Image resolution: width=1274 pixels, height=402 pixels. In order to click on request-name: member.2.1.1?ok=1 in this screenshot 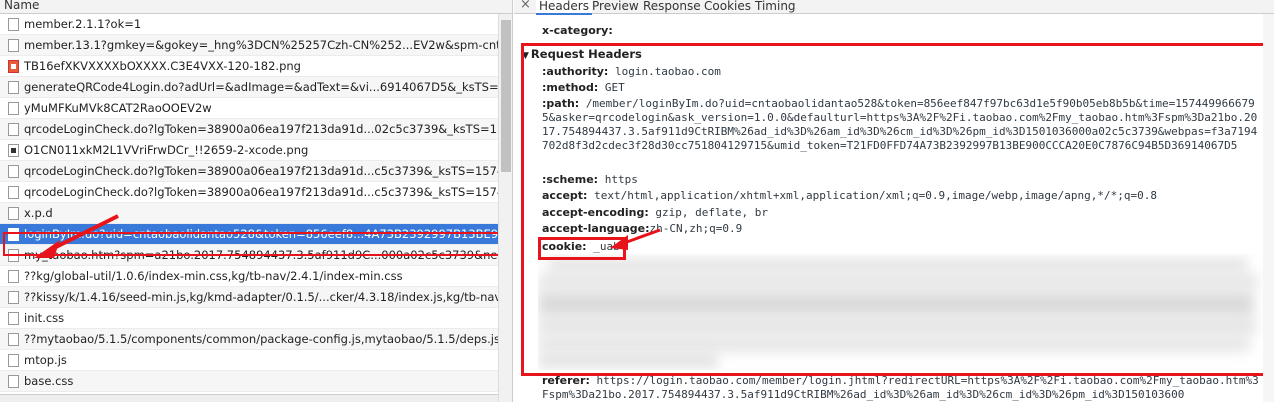, I will do `click(83, 24)`.